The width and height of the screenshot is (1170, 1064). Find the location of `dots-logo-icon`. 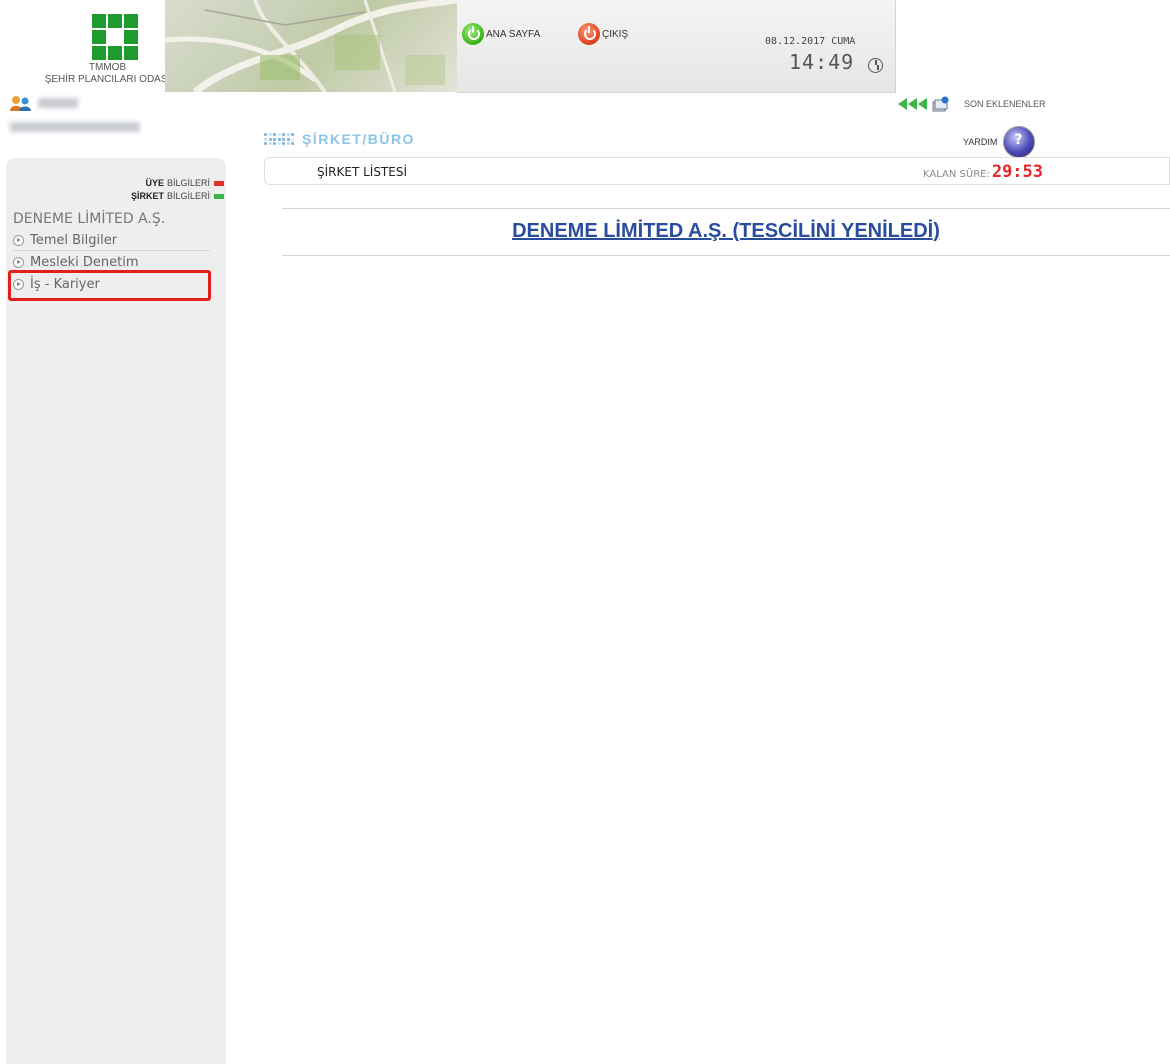

dots-logo-icon is located at coordinates (279, 139).